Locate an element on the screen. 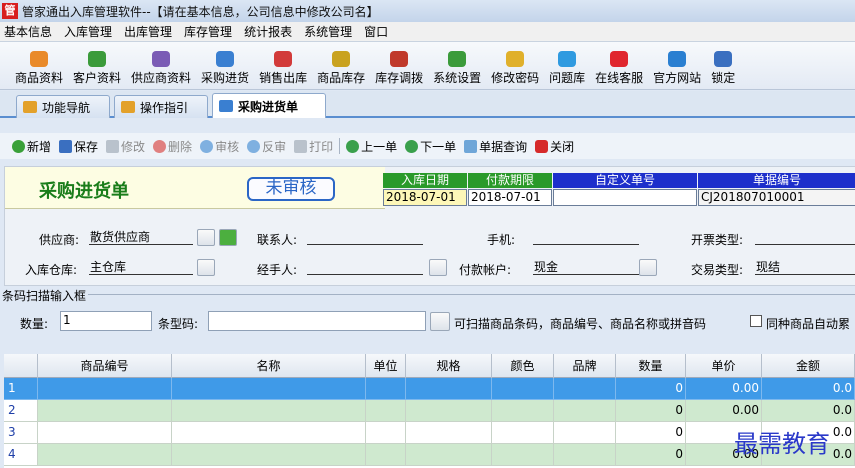 This screenshot has width=855, height=468. menu-system: 系统管理 is located at coordinates (328, 32).